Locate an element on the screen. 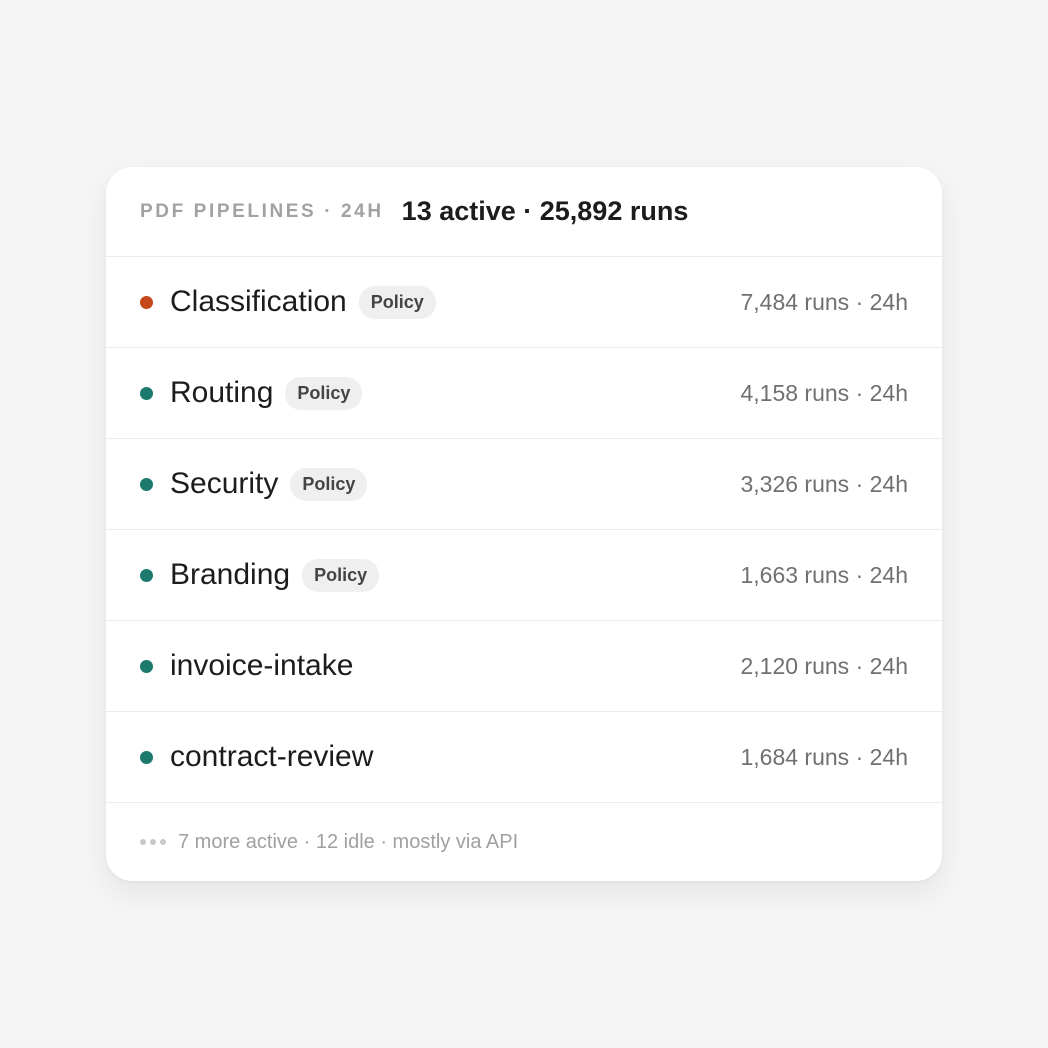 The width and height of the screenshot is (1048, 1048). pipeline-runs: 3,326 runs · 24h is located at coordinates (824, 483).